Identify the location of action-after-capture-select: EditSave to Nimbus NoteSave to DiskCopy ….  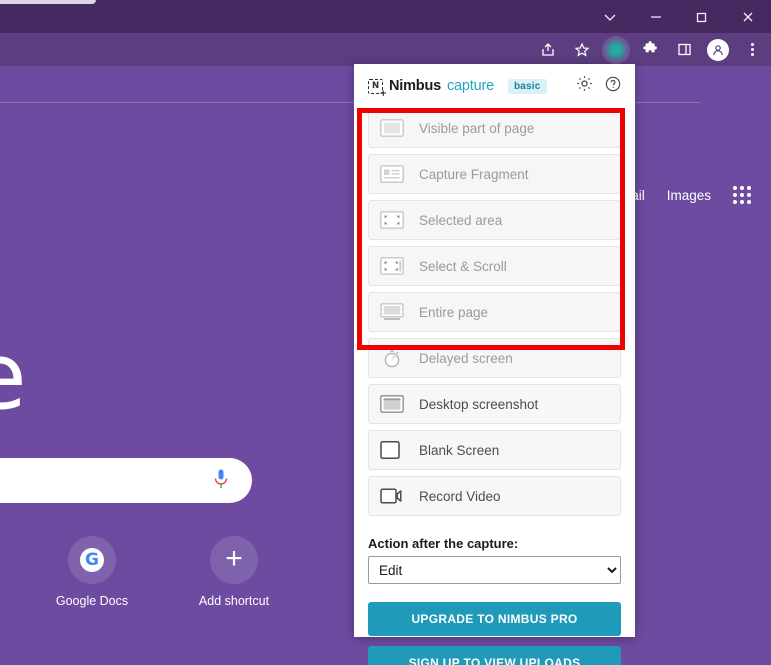
(494, 570).